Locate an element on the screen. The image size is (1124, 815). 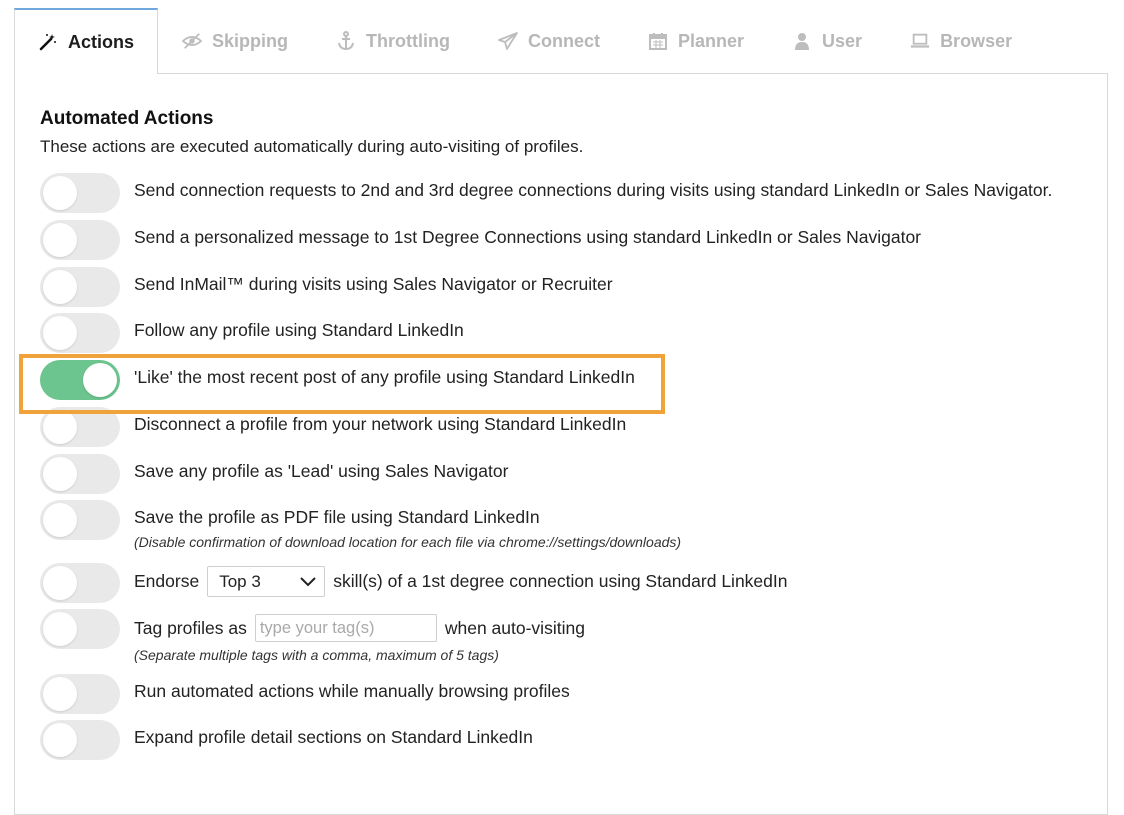
endorse-count-select: Top 3 is located at coordinates (266, 581).